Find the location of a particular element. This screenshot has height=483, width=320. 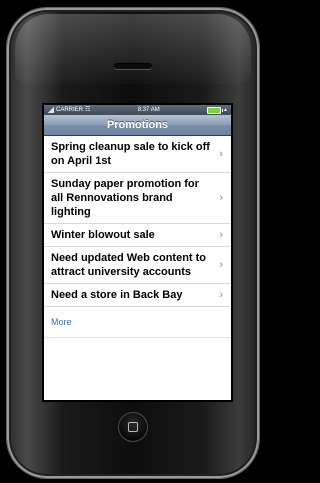

signal-icon is located at coordinates (50, 110).